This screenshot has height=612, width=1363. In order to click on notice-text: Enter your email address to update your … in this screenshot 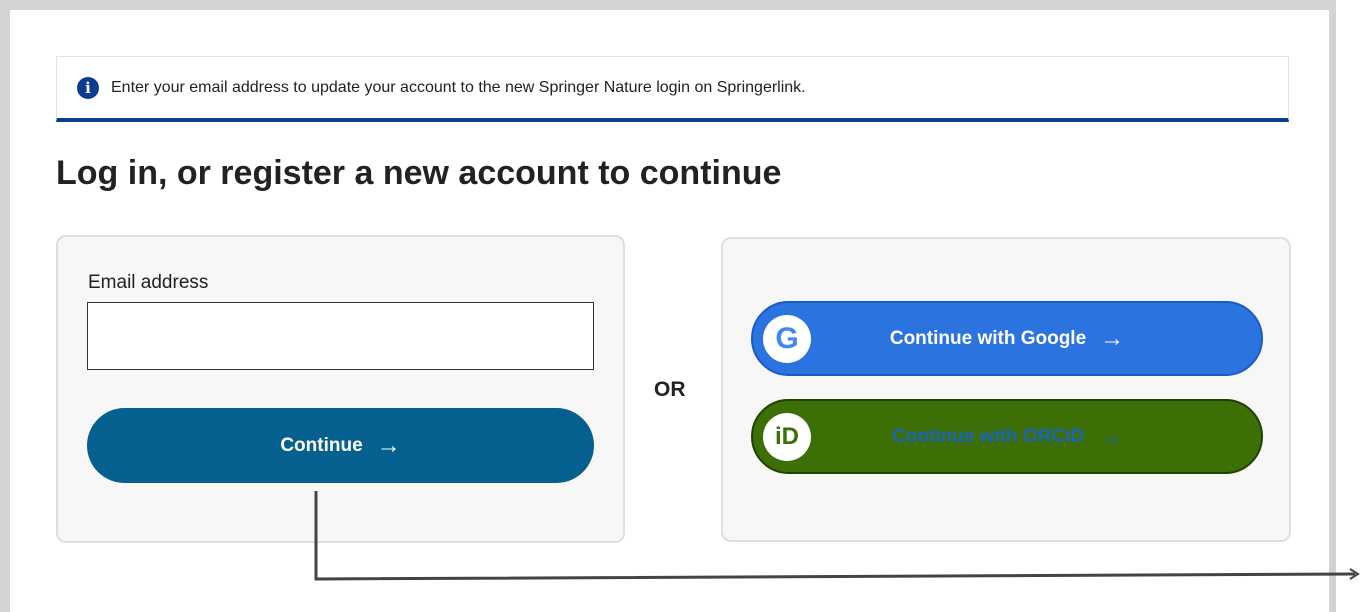, I will do `click(458, 87)`.